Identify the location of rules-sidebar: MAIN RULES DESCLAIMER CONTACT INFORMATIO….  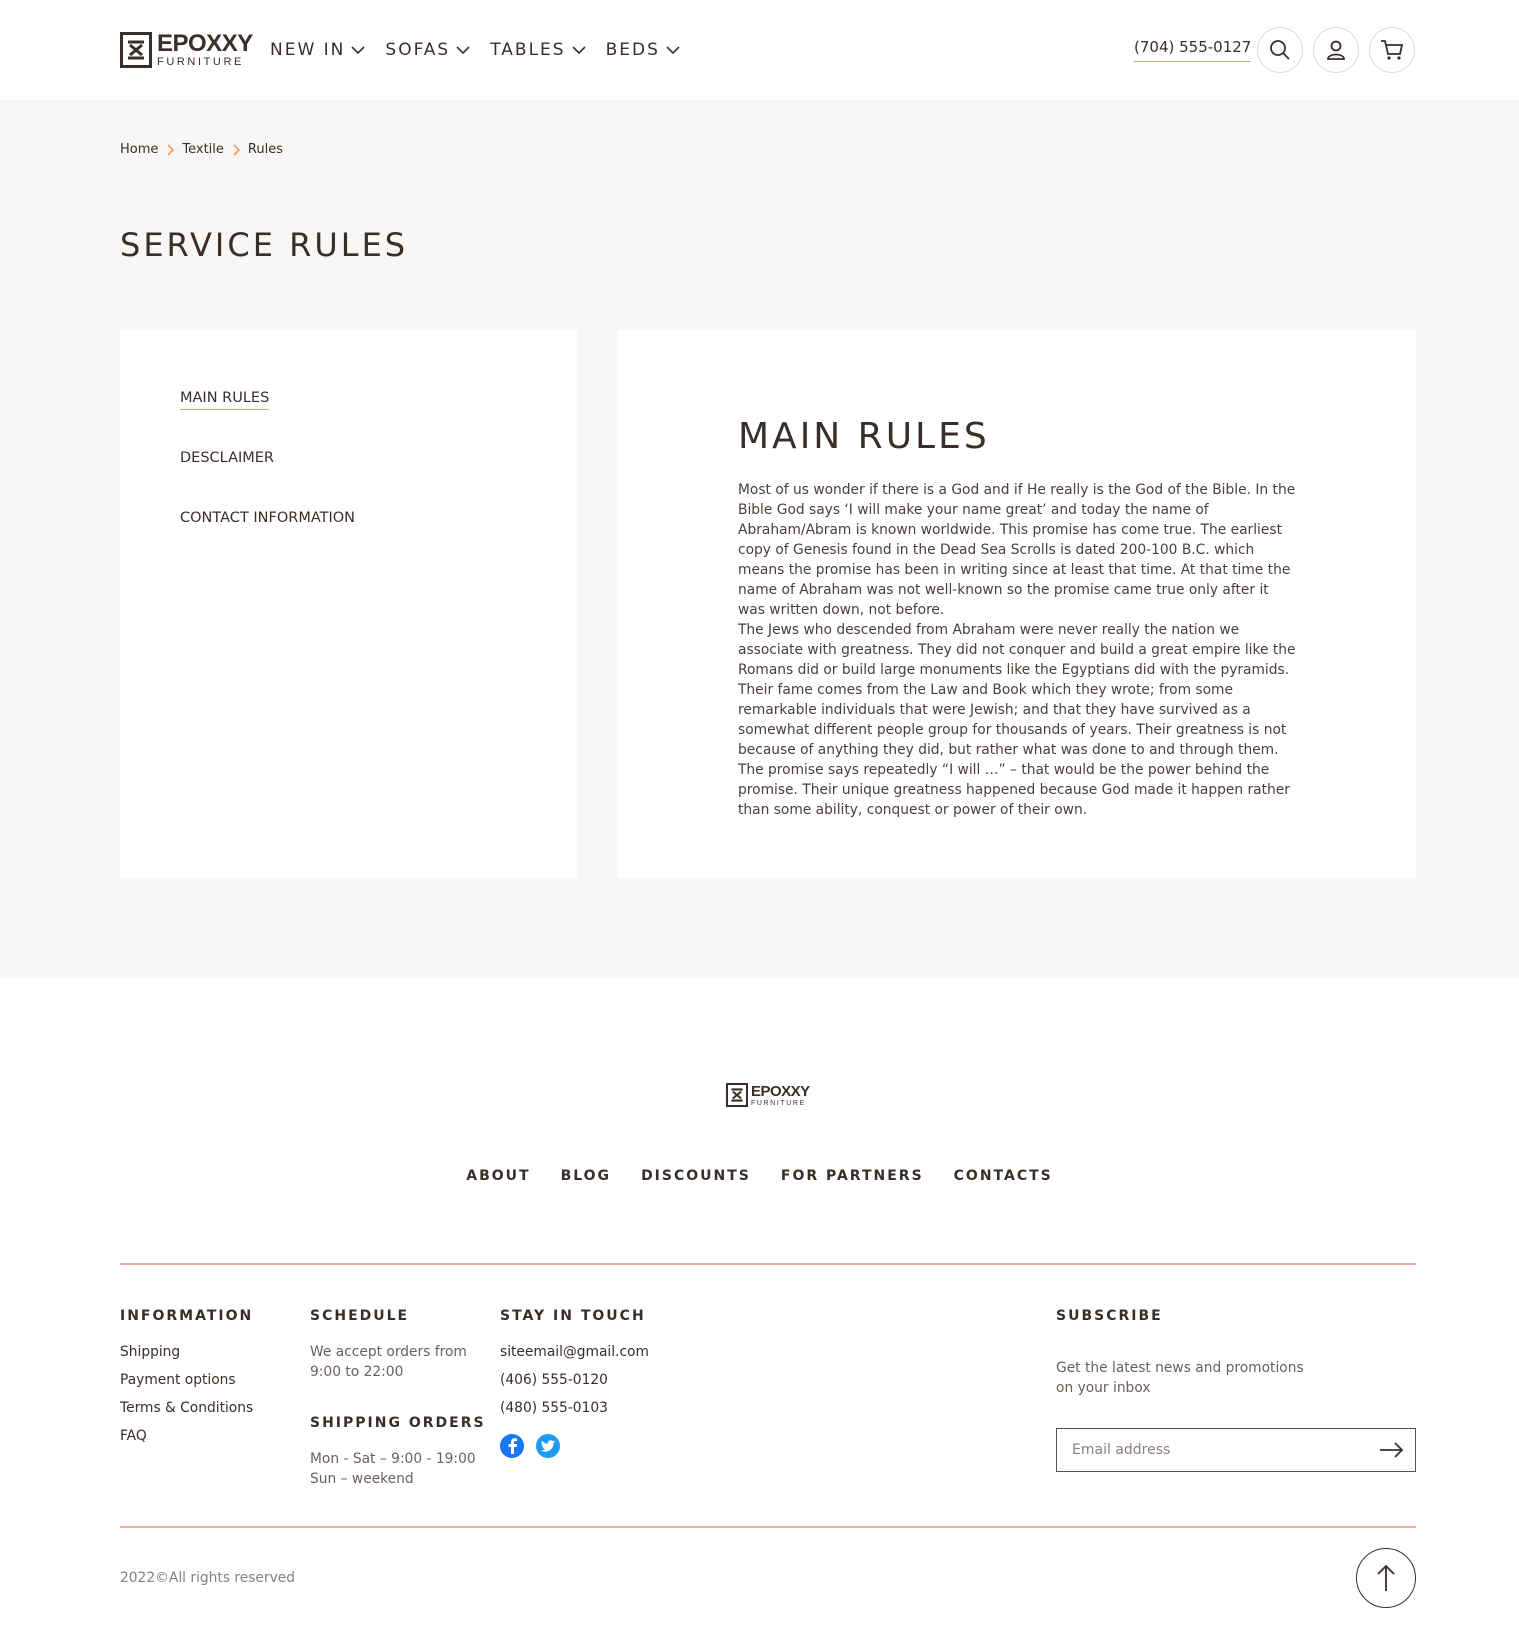
(349, 604).